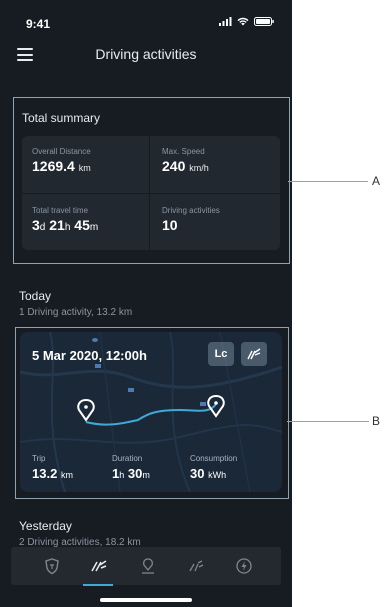  Describe the element at coordinates (98, 585) in the screenshot. I see `active-tab-indicator` at that location.